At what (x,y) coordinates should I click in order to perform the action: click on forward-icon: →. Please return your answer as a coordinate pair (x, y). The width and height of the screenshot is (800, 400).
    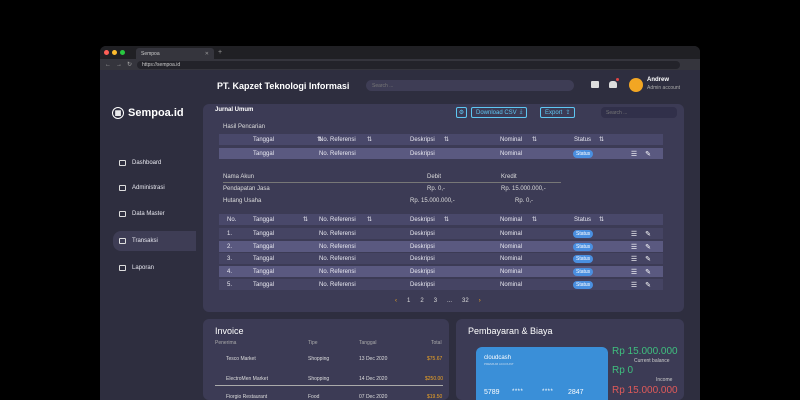
    Looking at the image, I should click on (119, 65).